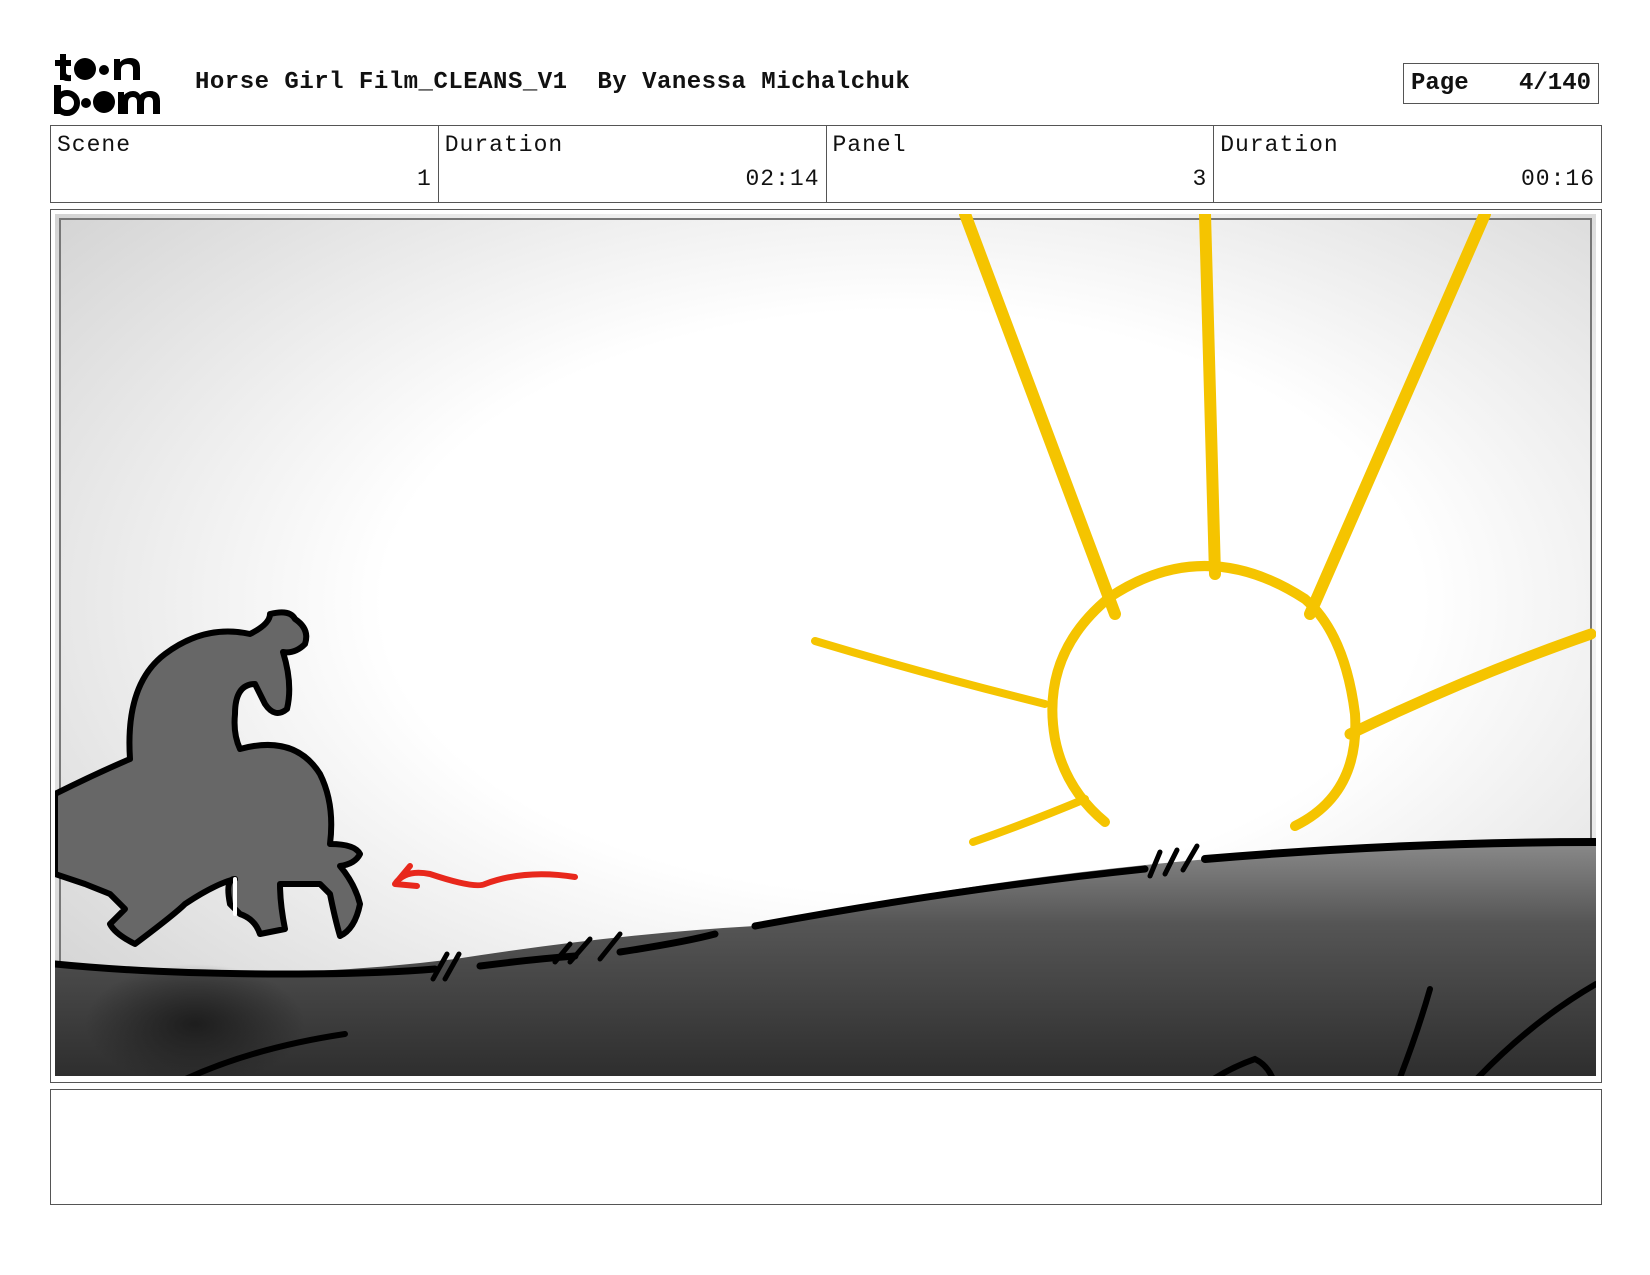 This screenshot has height=1275, width=1650. Describe the element at coordinates (1200, 179) in the screenshot. I see `panel-value: 3` at that location.